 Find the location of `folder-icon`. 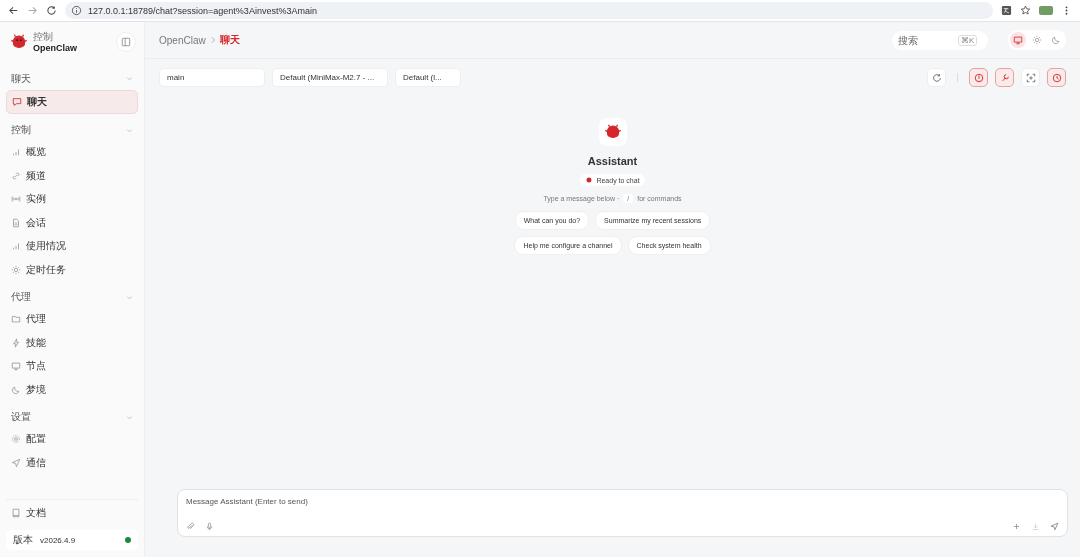

folder-icon is located at coordinates (16, 319).